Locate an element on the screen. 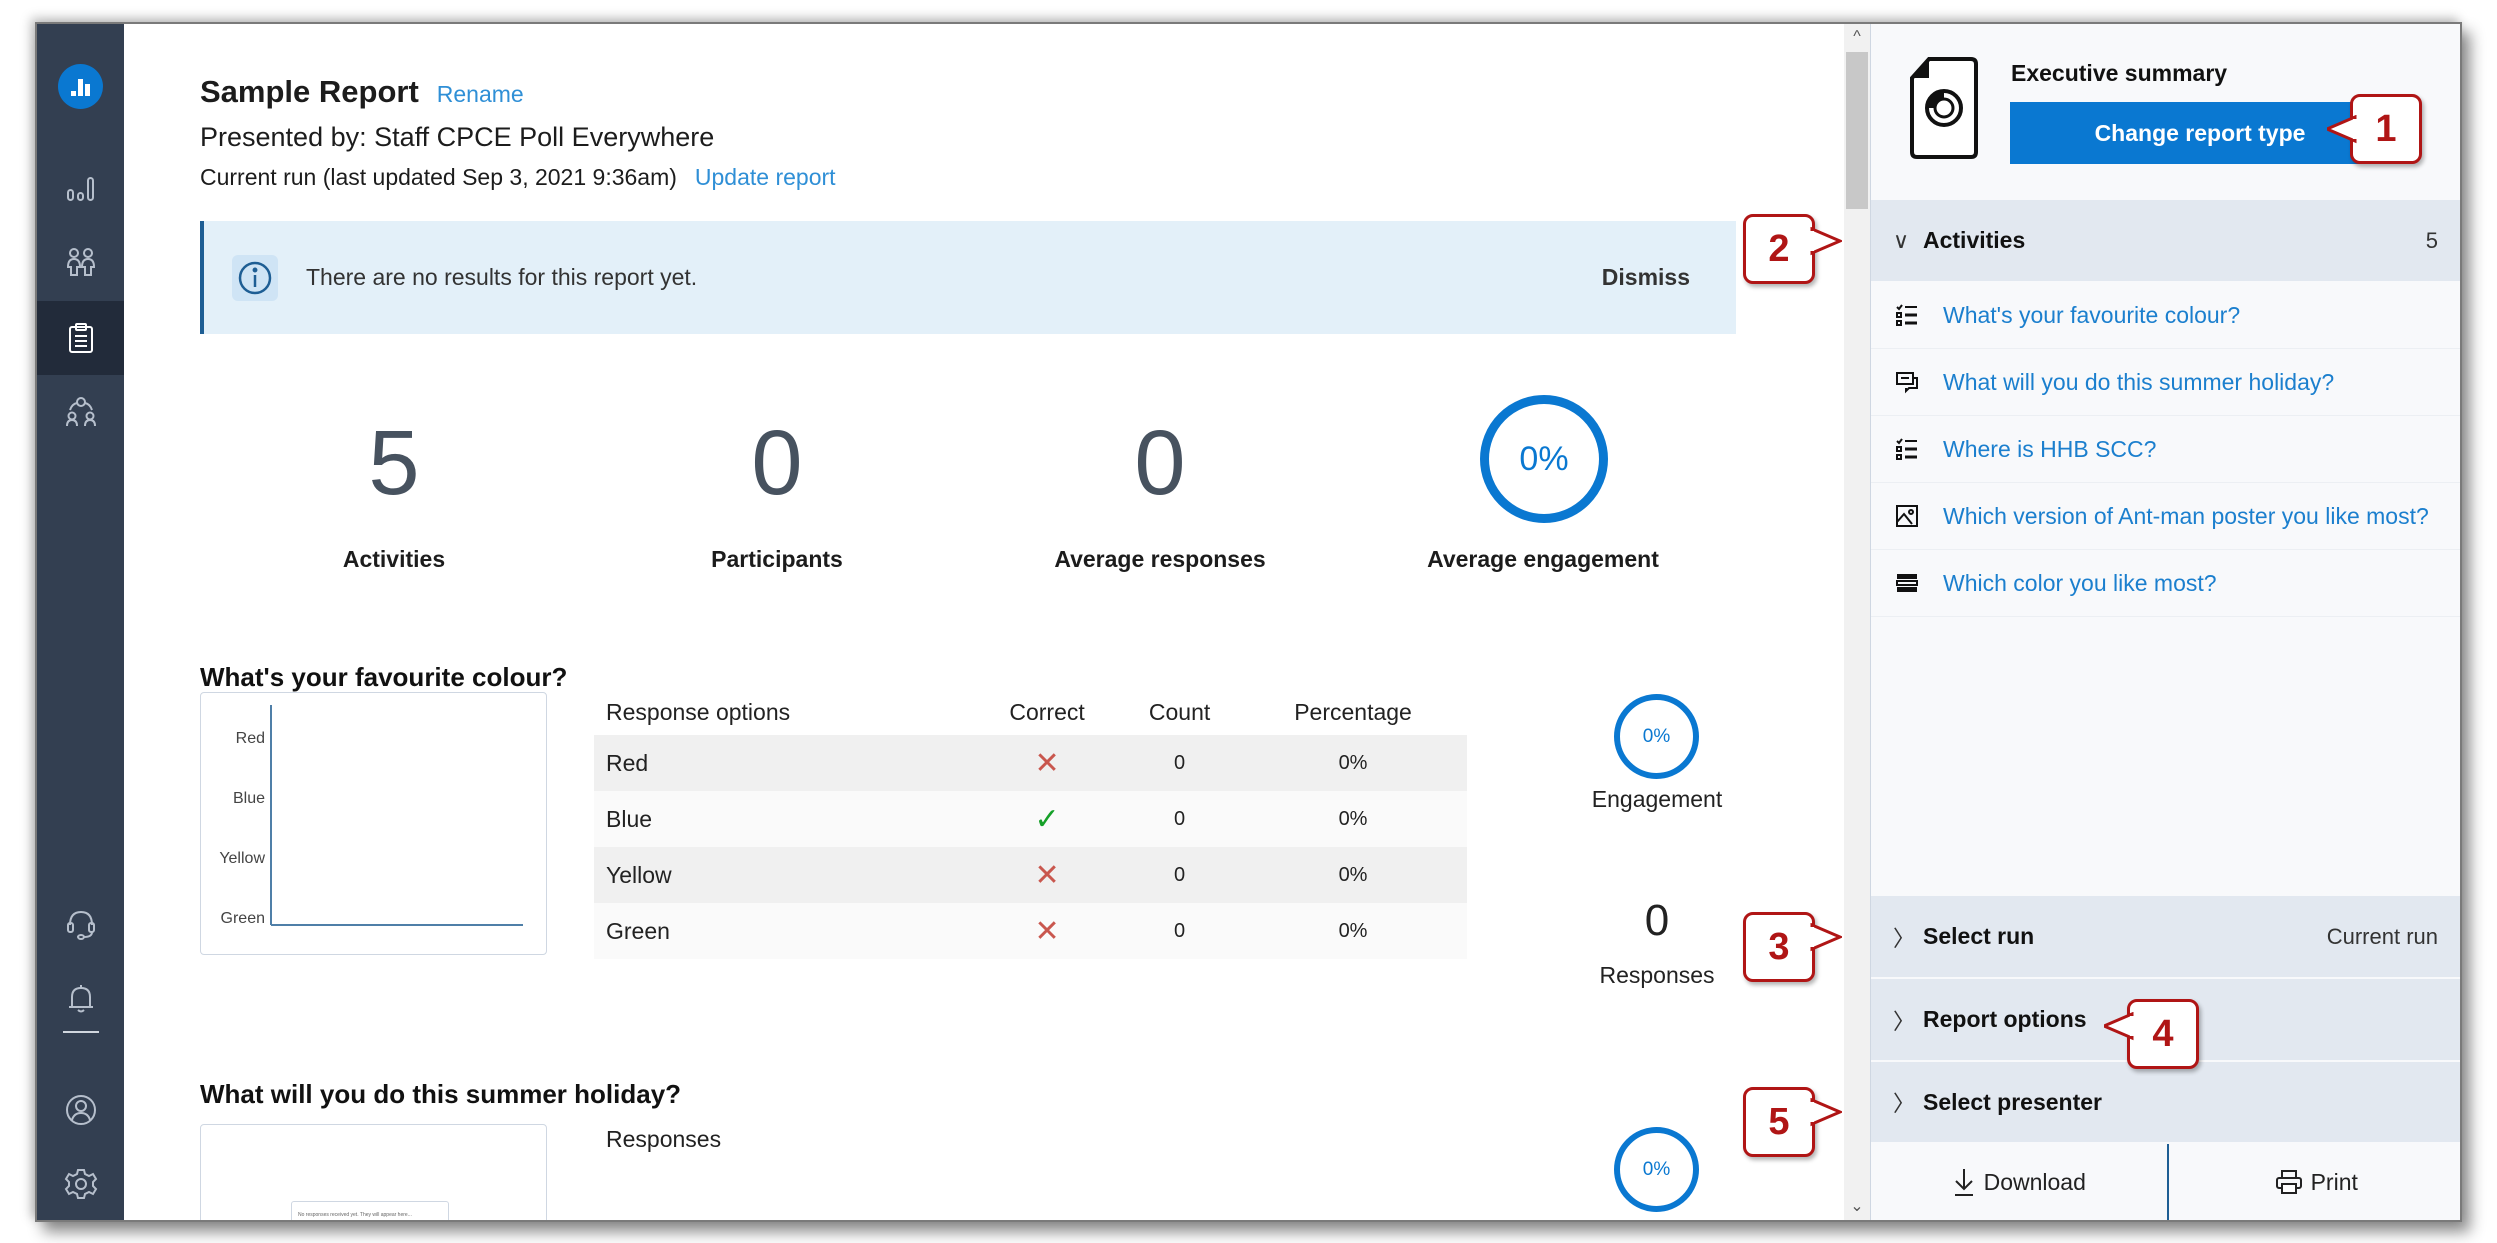  table-row: Yellow ✕ 0 0% is located at coordinates (1030, 875).